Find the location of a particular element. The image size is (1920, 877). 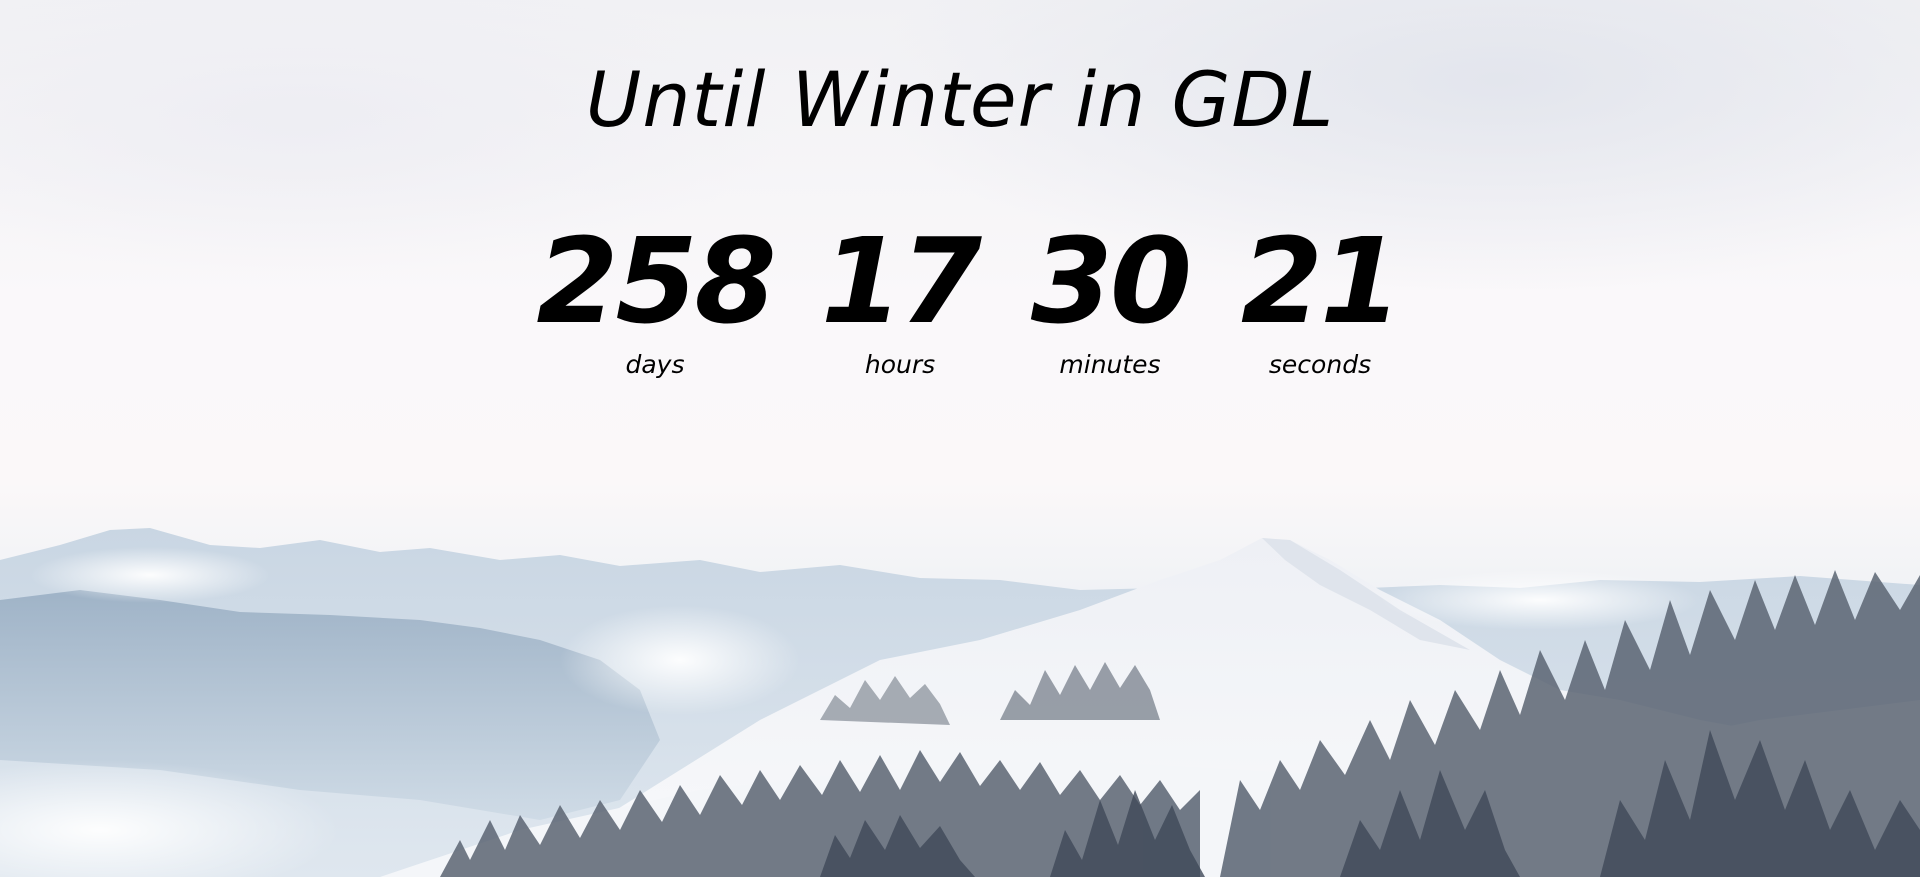

seconds-label: seconds is located at coordinates (1320, 364).